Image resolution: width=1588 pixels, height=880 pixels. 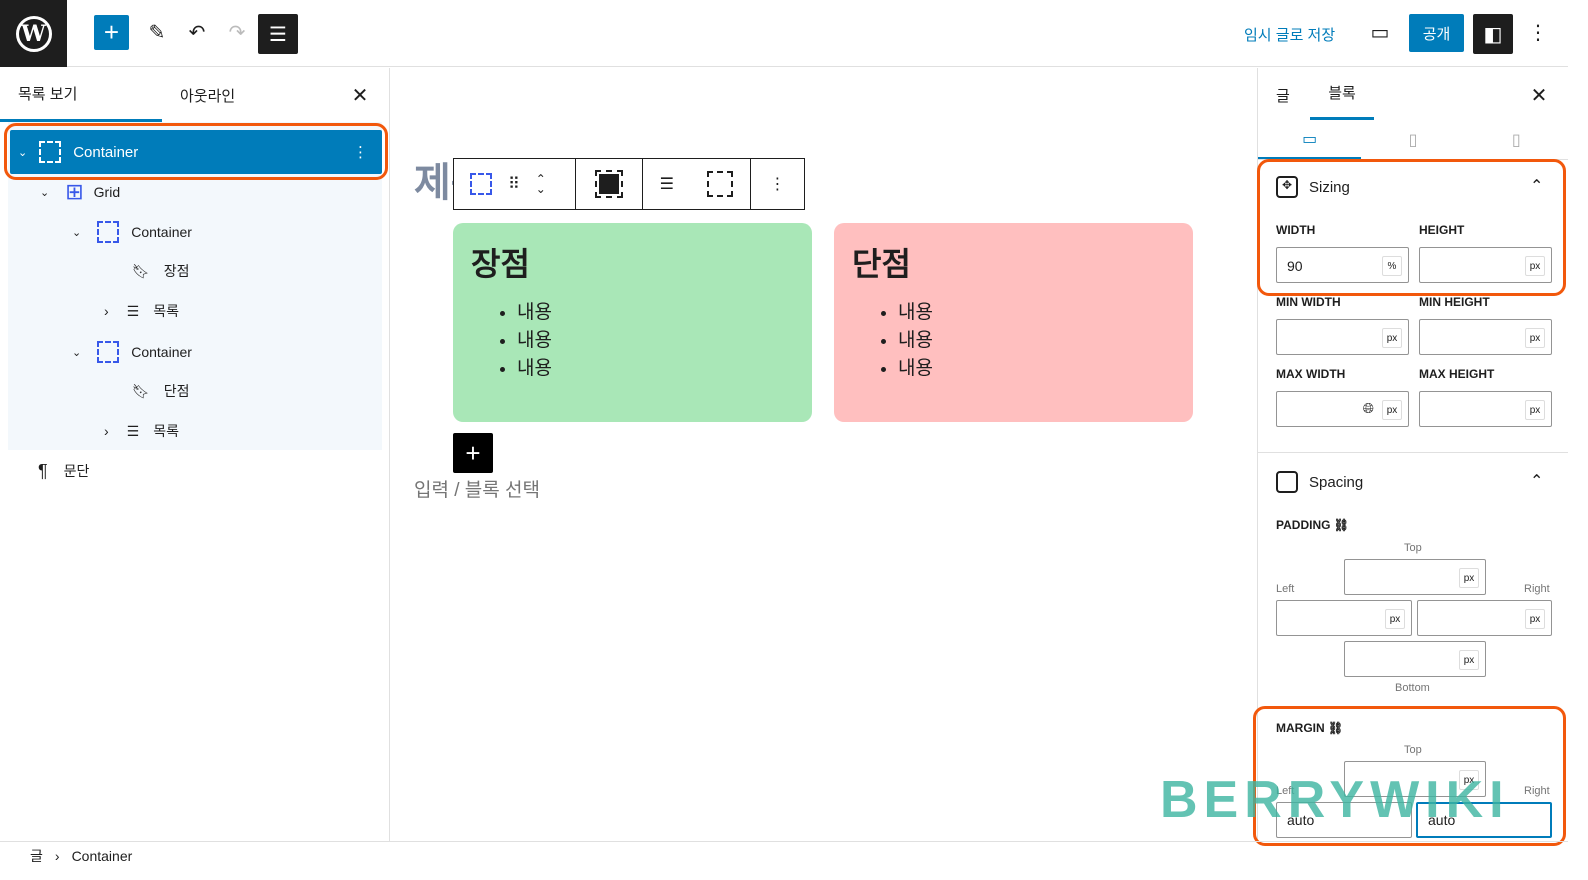 I want to click on list-icon: ☰, so click(x=133, y=310).